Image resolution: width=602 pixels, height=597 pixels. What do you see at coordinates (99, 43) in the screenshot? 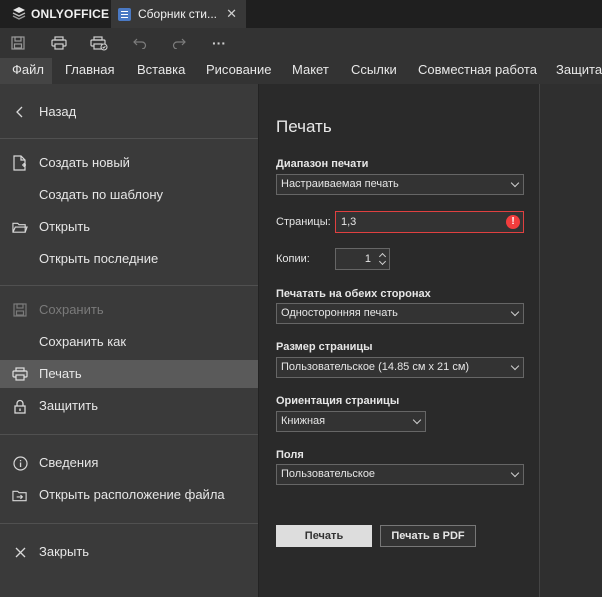
I see `quick-print-icon` at bounding box center [99, 43].